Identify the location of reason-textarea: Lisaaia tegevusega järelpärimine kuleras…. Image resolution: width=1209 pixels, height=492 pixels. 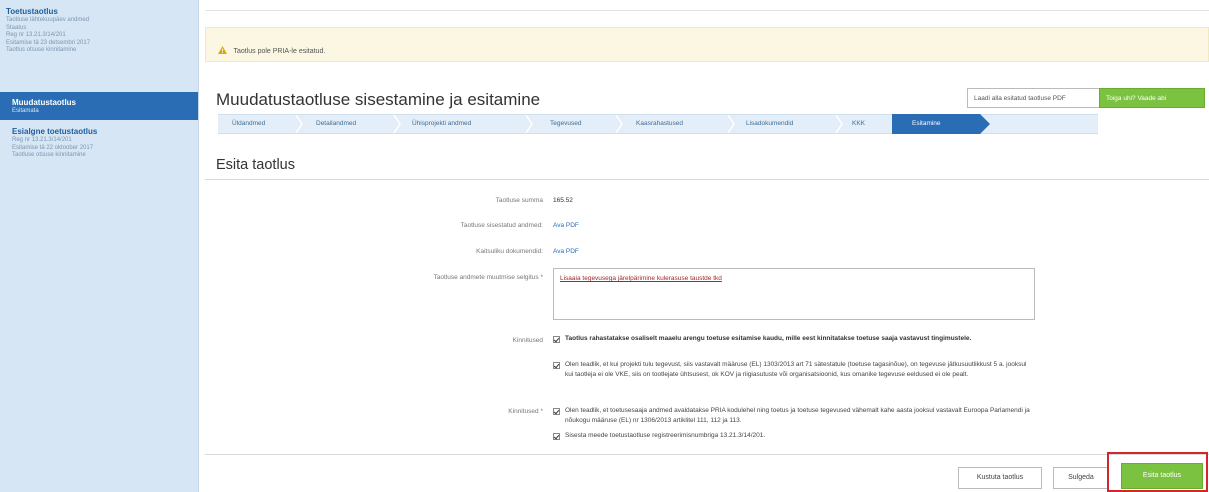
(794, 294).